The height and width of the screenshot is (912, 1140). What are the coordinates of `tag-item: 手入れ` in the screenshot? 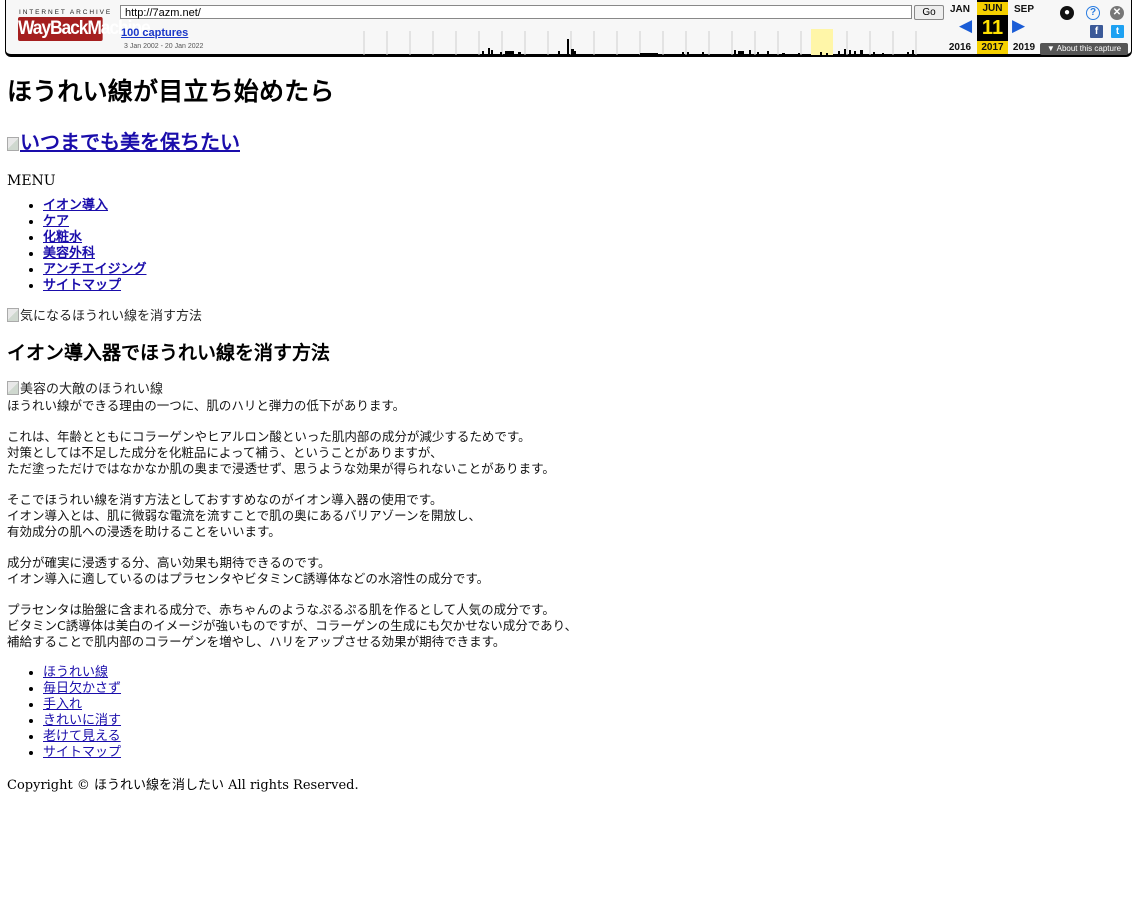 It's located at (585, 705).